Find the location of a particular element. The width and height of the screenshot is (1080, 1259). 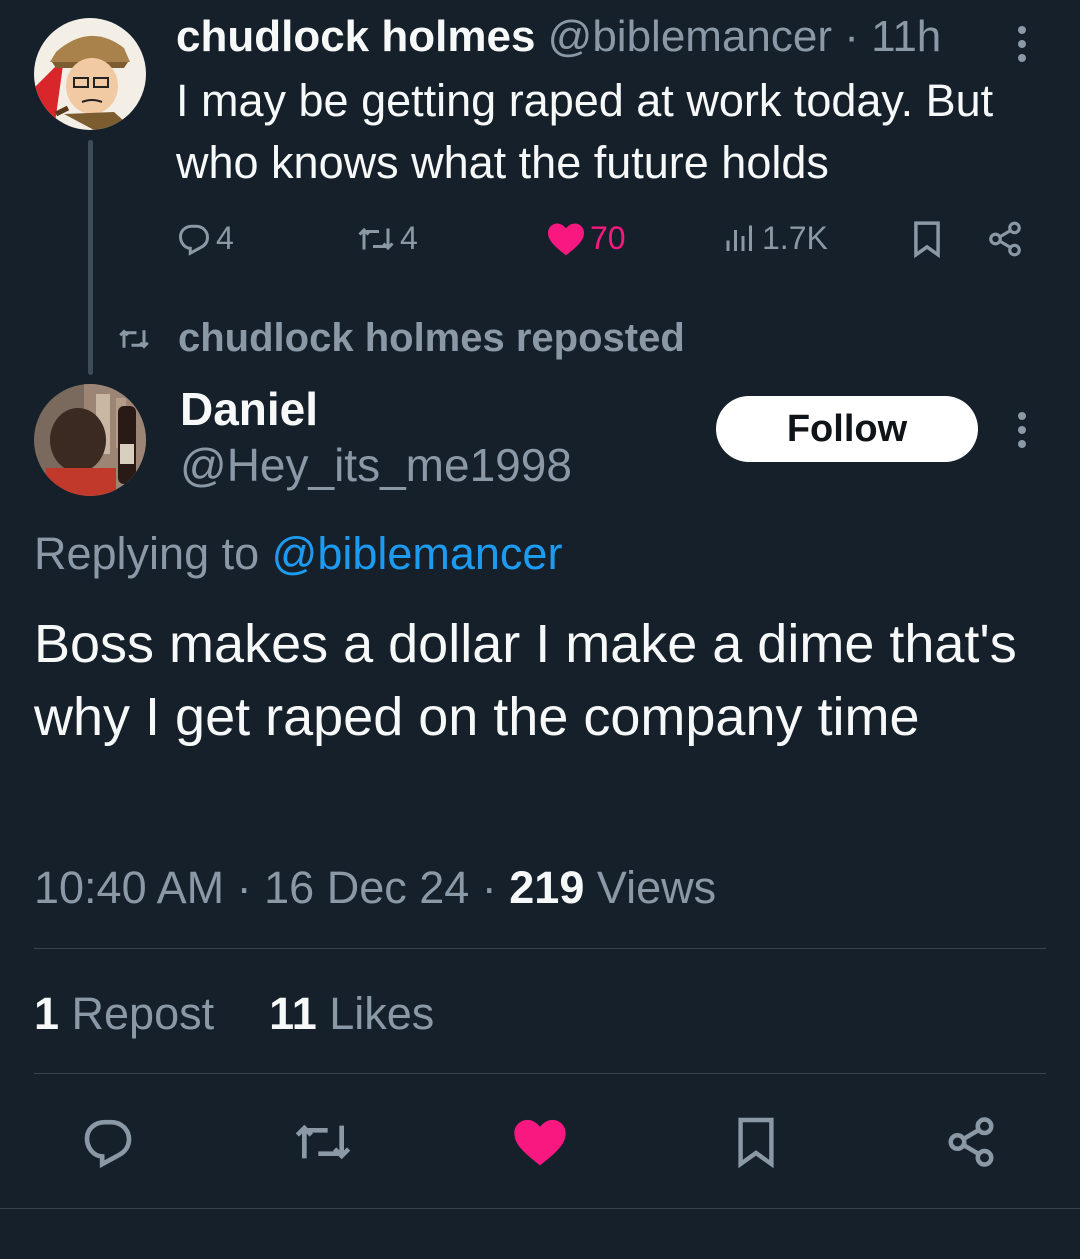

parent-repost-button: 4 is located at coordinates (387, 238).